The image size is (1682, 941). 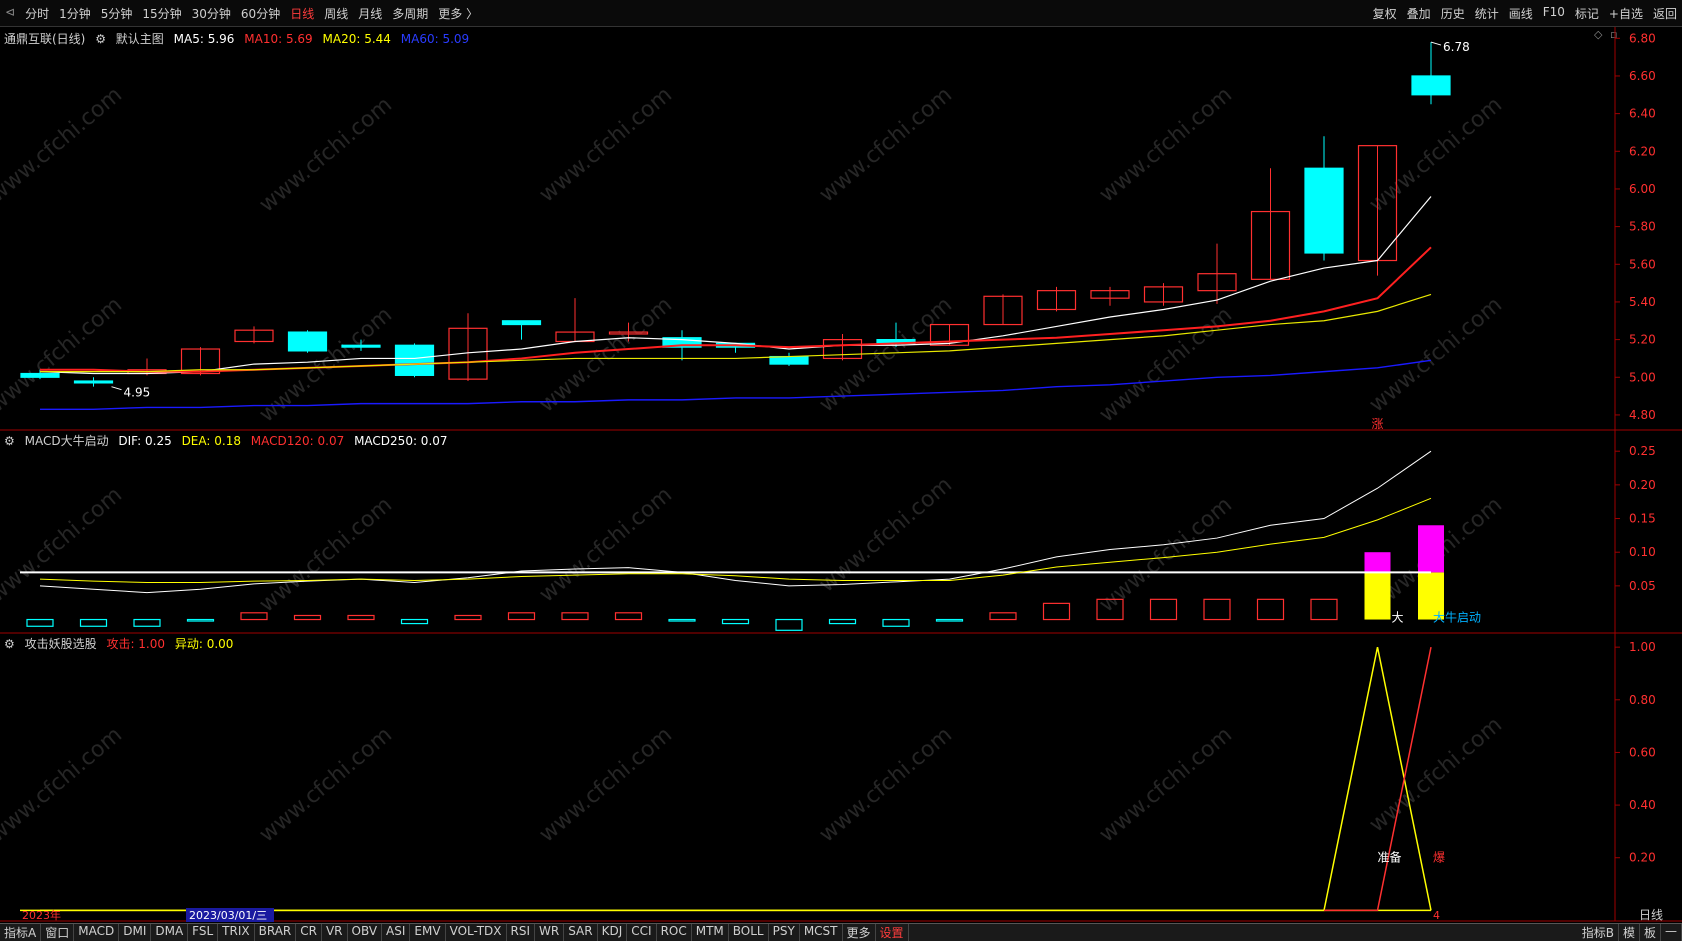 What do you see at coordinates (1554, 13) in the screenshot?
I see `toolbar-button-5: F10` at bounding box center [1554, 13].